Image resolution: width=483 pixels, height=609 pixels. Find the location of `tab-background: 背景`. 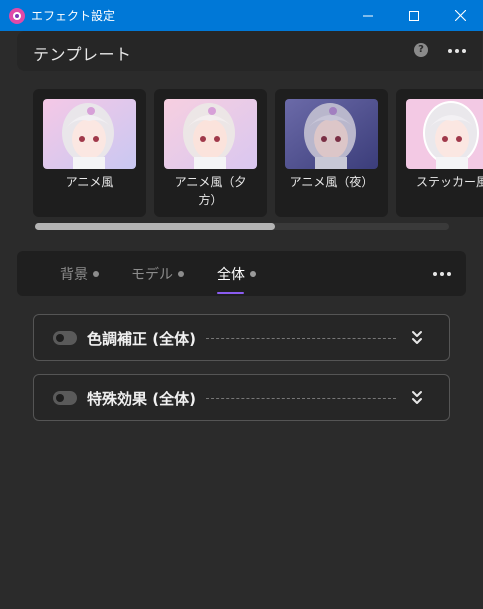

tab-background: 背景 is located at coordinates (79, 274).